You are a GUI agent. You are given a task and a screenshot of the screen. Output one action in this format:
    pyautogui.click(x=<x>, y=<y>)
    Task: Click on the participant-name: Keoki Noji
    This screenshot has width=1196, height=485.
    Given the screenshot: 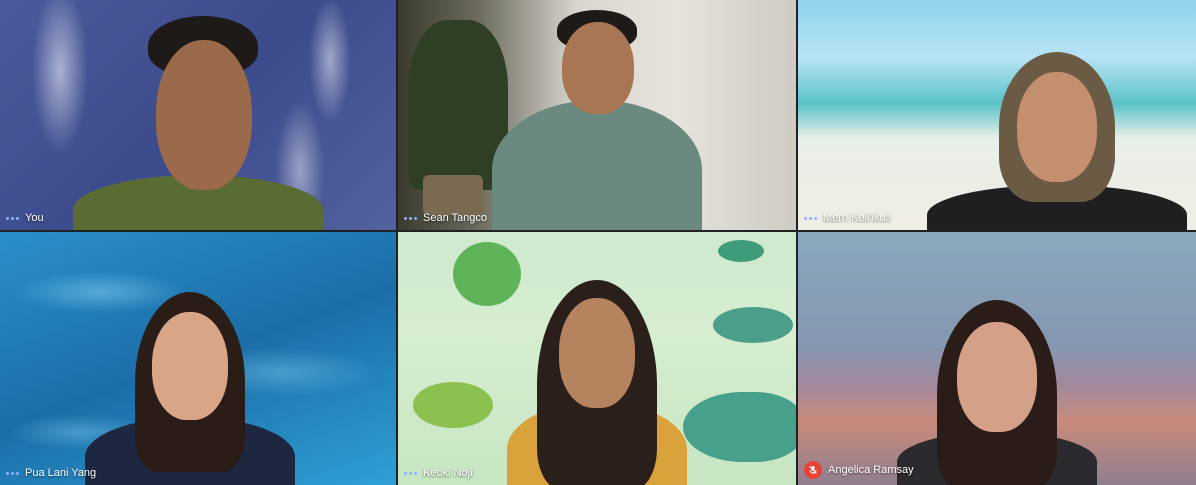 What is the action you would take?
    pyautogui.click(x=448, y=473)
    